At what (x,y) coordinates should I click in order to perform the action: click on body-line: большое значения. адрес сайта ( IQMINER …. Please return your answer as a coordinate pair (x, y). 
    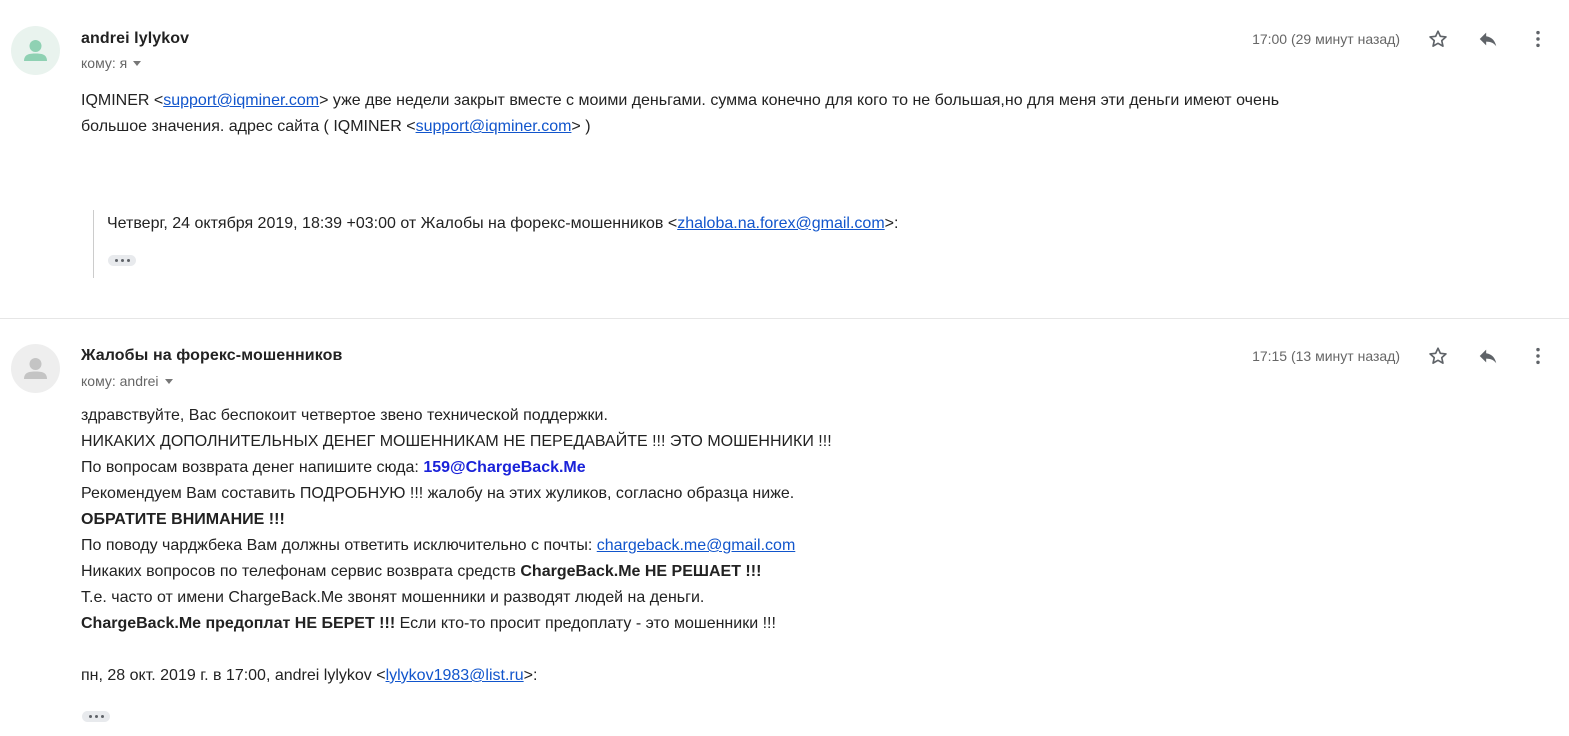
    Looking at the image, I should click on (801, 127).